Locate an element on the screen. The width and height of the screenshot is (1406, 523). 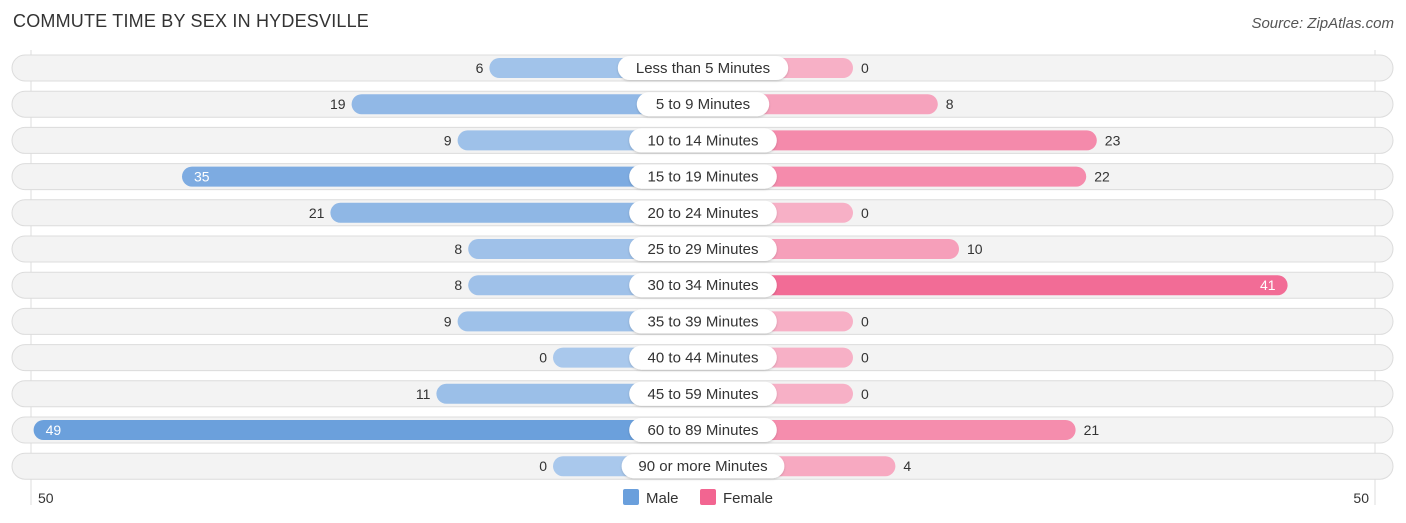
category-label: 10 to 14 Minutes is located at coordinates (703, 140).